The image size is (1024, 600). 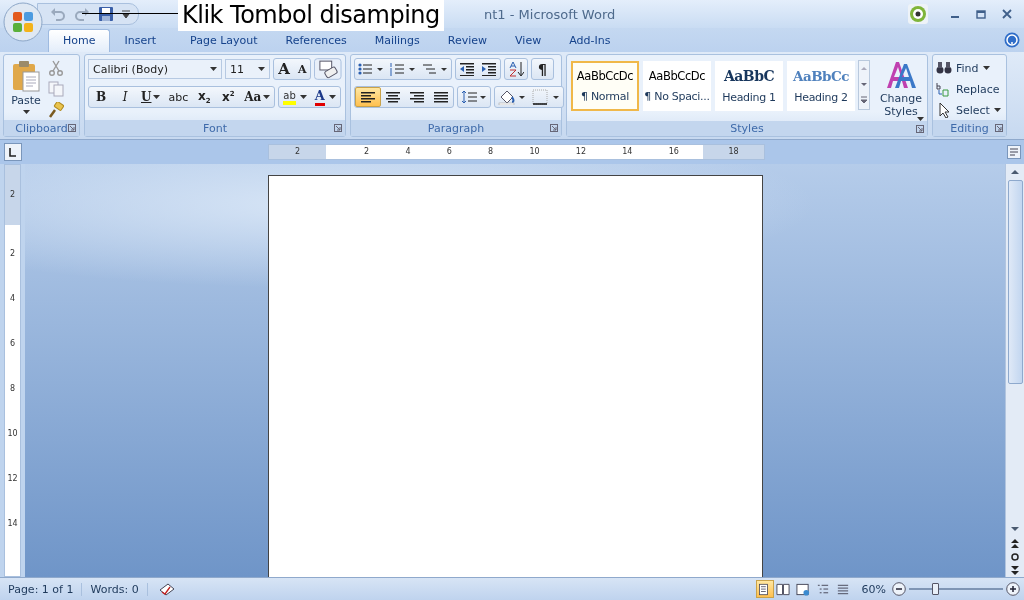 I want to click on clear-formatting-button, so click(x=328, y=69).